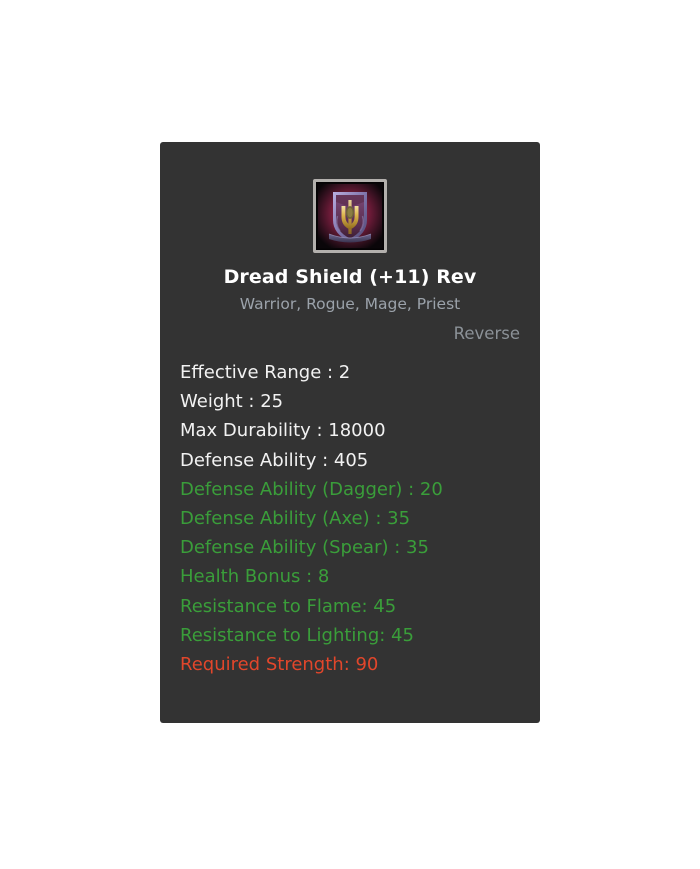 The image size is (700, 869). I want to click on stat-line: Resistance to Lighting: 45, so click(297, 635).